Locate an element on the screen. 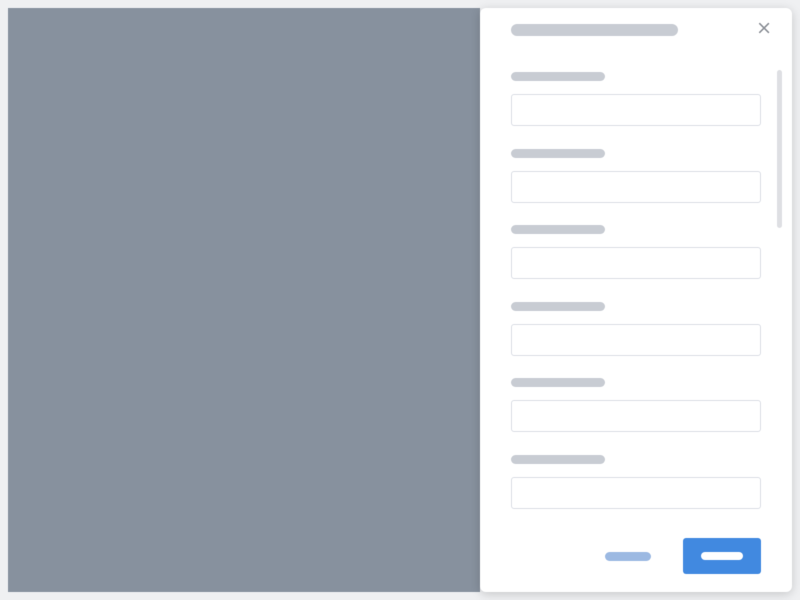 This screenshot has width=800, height=600. button-skeleton is located at coordinates (628, 556).